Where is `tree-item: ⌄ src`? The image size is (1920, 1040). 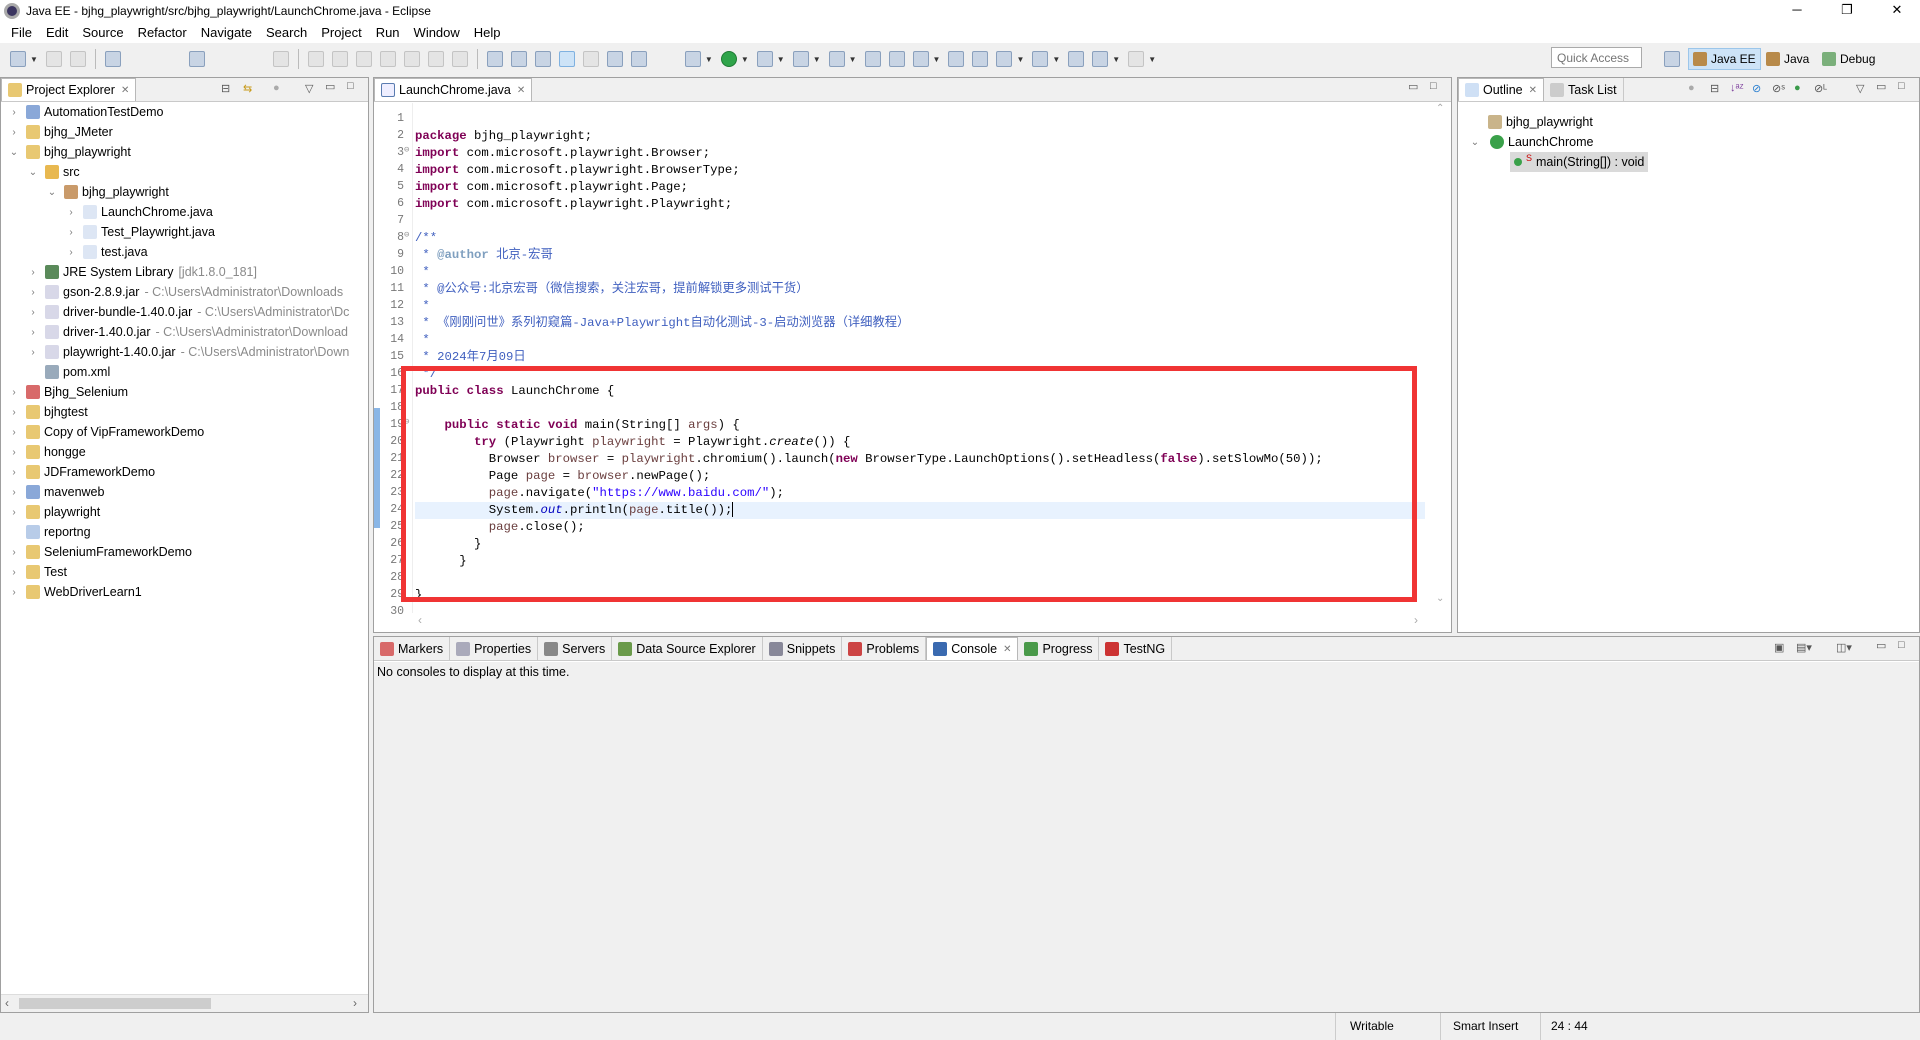 tree-item: ⌄ src is located at coordinates (53, 172).